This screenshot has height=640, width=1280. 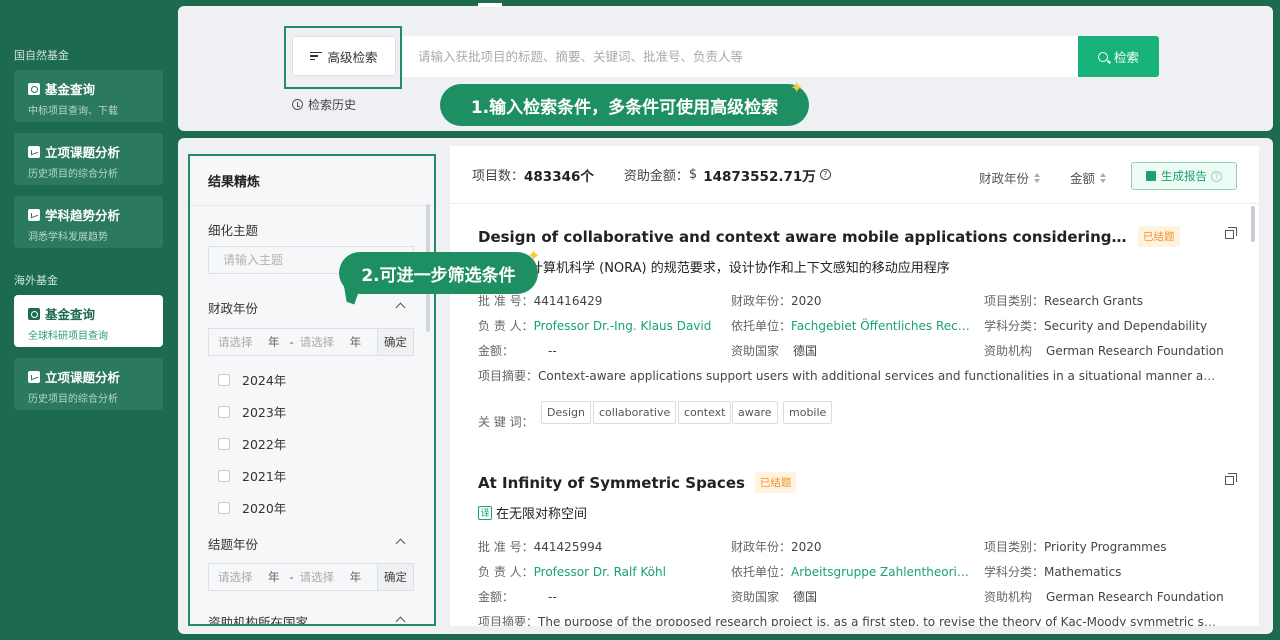 I want to click on field-value: Priority Programmes, so click(x=1105, y=547).